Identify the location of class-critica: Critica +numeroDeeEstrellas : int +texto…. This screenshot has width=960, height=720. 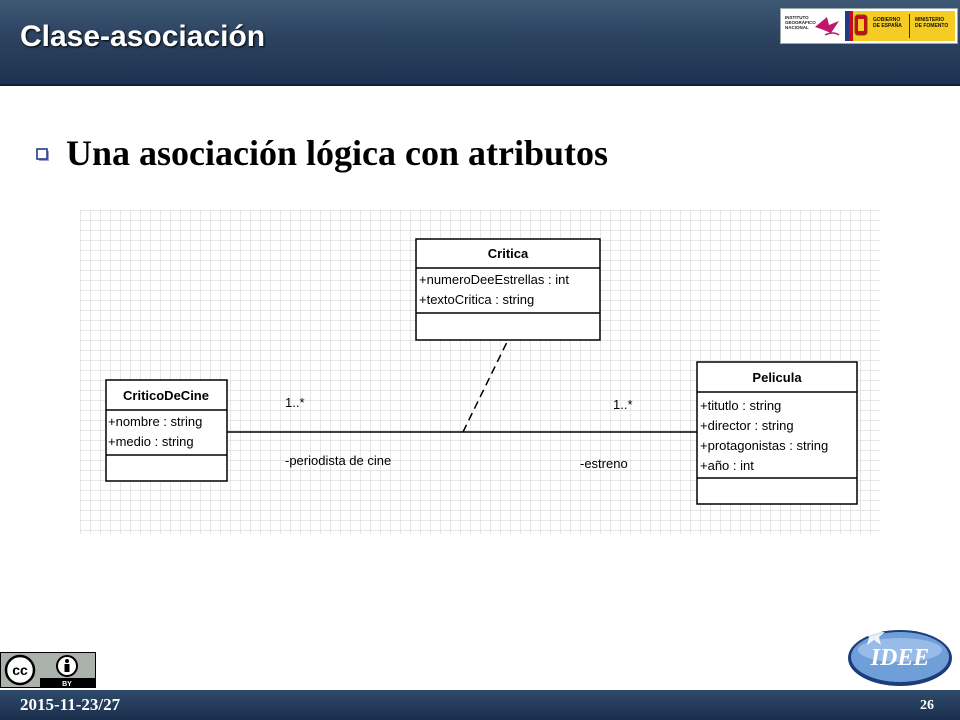
(508, 289).